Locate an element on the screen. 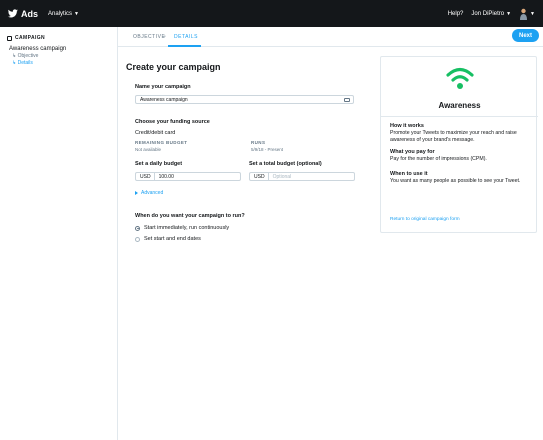 The width and height of the screenshot is (543, 440). next-button: Next is located at coordinates (525, 35).